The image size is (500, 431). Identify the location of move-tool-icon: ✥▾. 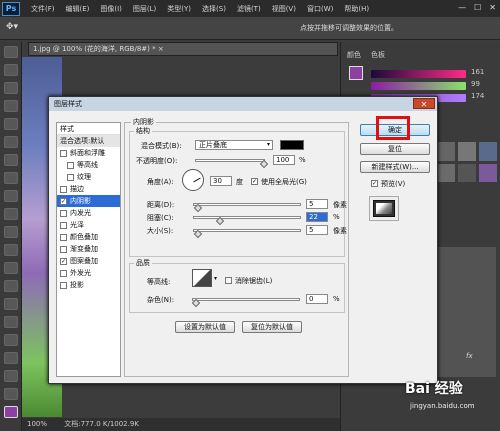
(12, 27).